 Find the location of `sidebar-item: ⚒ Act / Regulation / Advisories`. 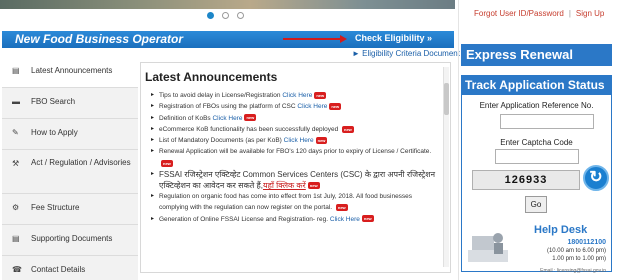

sidebar-item: ⚒ Act / Regulation / Advisories is located at coordinates (70, 172).